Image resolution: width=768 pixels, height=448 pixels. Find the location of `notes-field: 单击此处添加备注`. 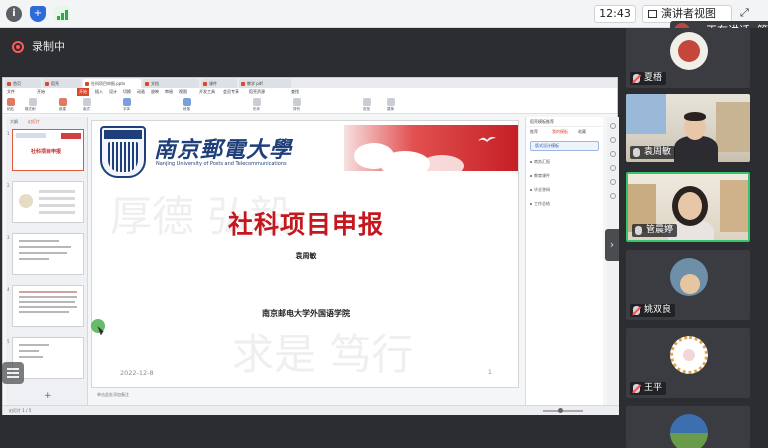

notes-field: 单击此处添加备注 is located at coordinates (305, 395).